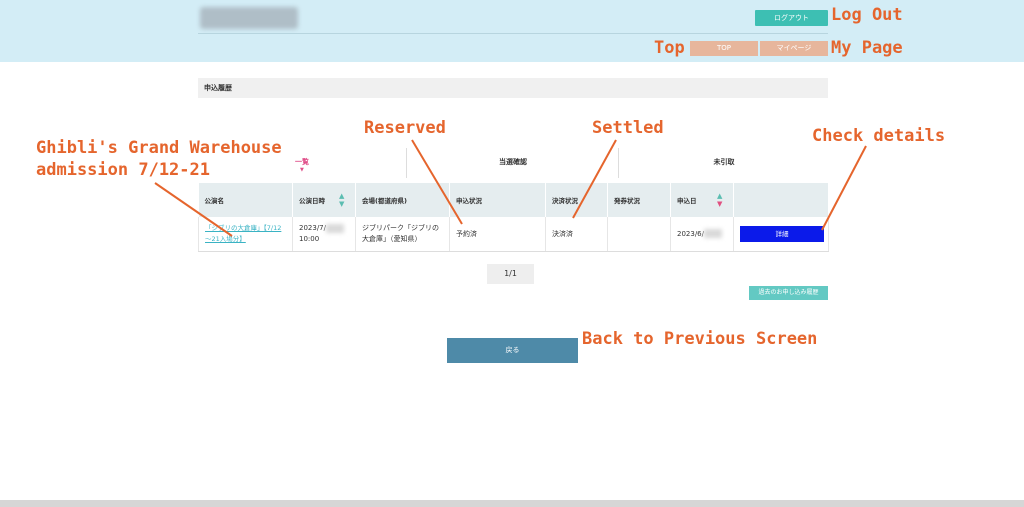  Describe the element at coordinates (781, 200) in the screenshot. I see `col-action` at that location.